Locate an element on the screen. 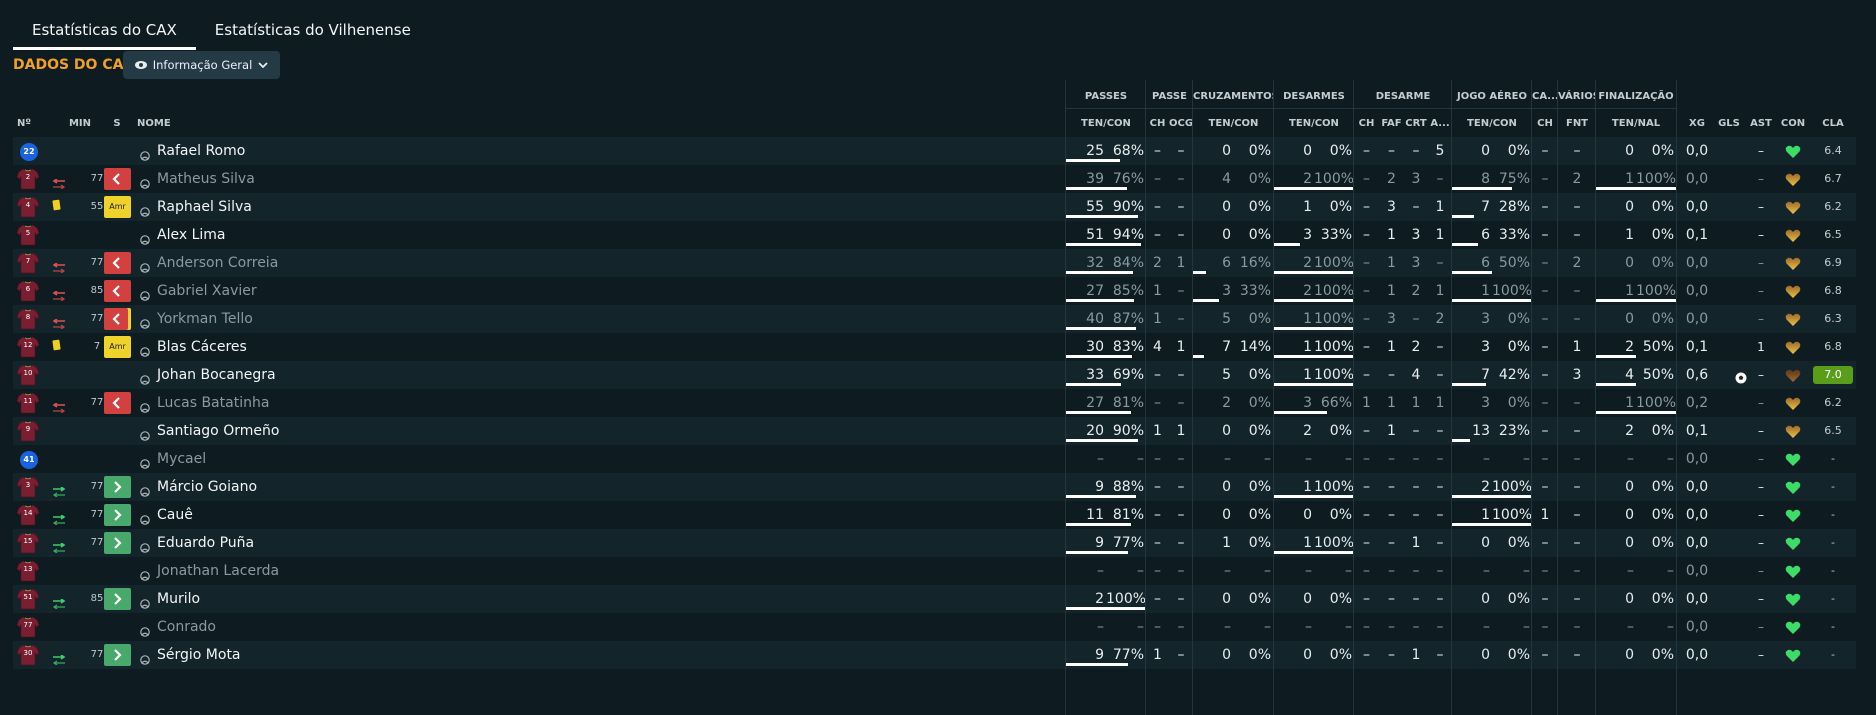 The width and height of the screenshot is (1876, 715). player-name: Matheus Silva is located at coordinates (206, 179).